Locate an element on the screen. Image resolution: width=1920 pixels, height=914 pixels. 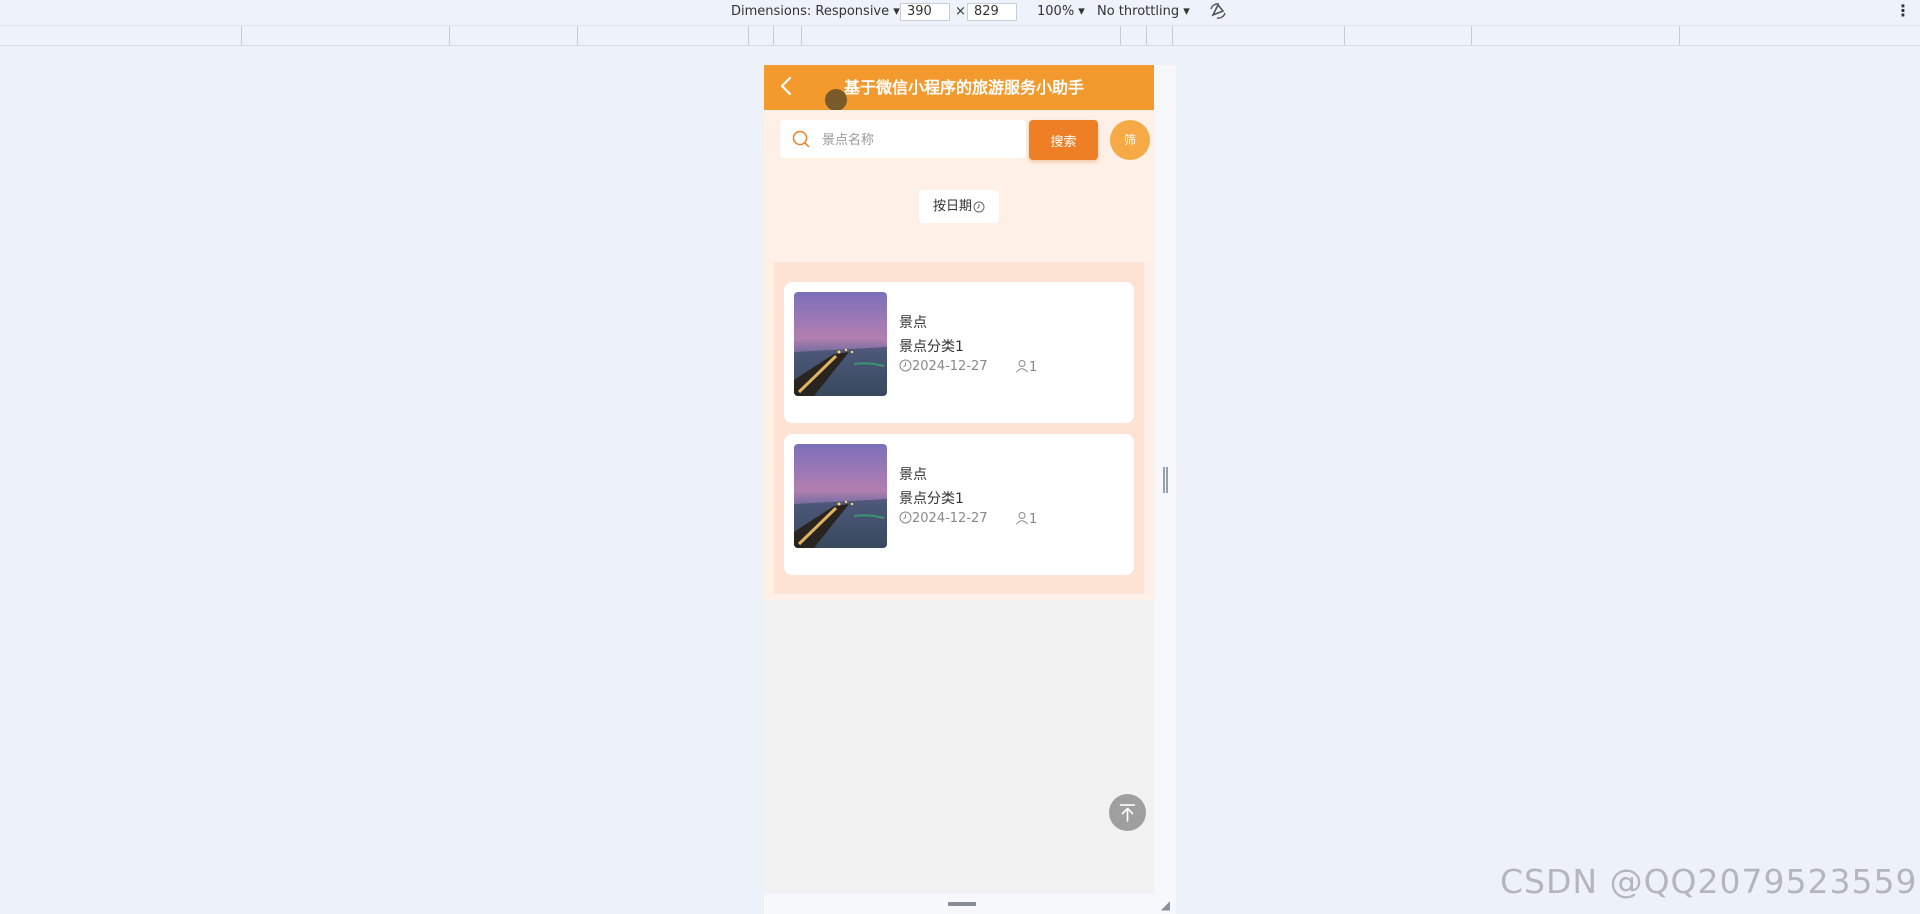
resize-handle-horizontal is located at coordinates (962, 904).